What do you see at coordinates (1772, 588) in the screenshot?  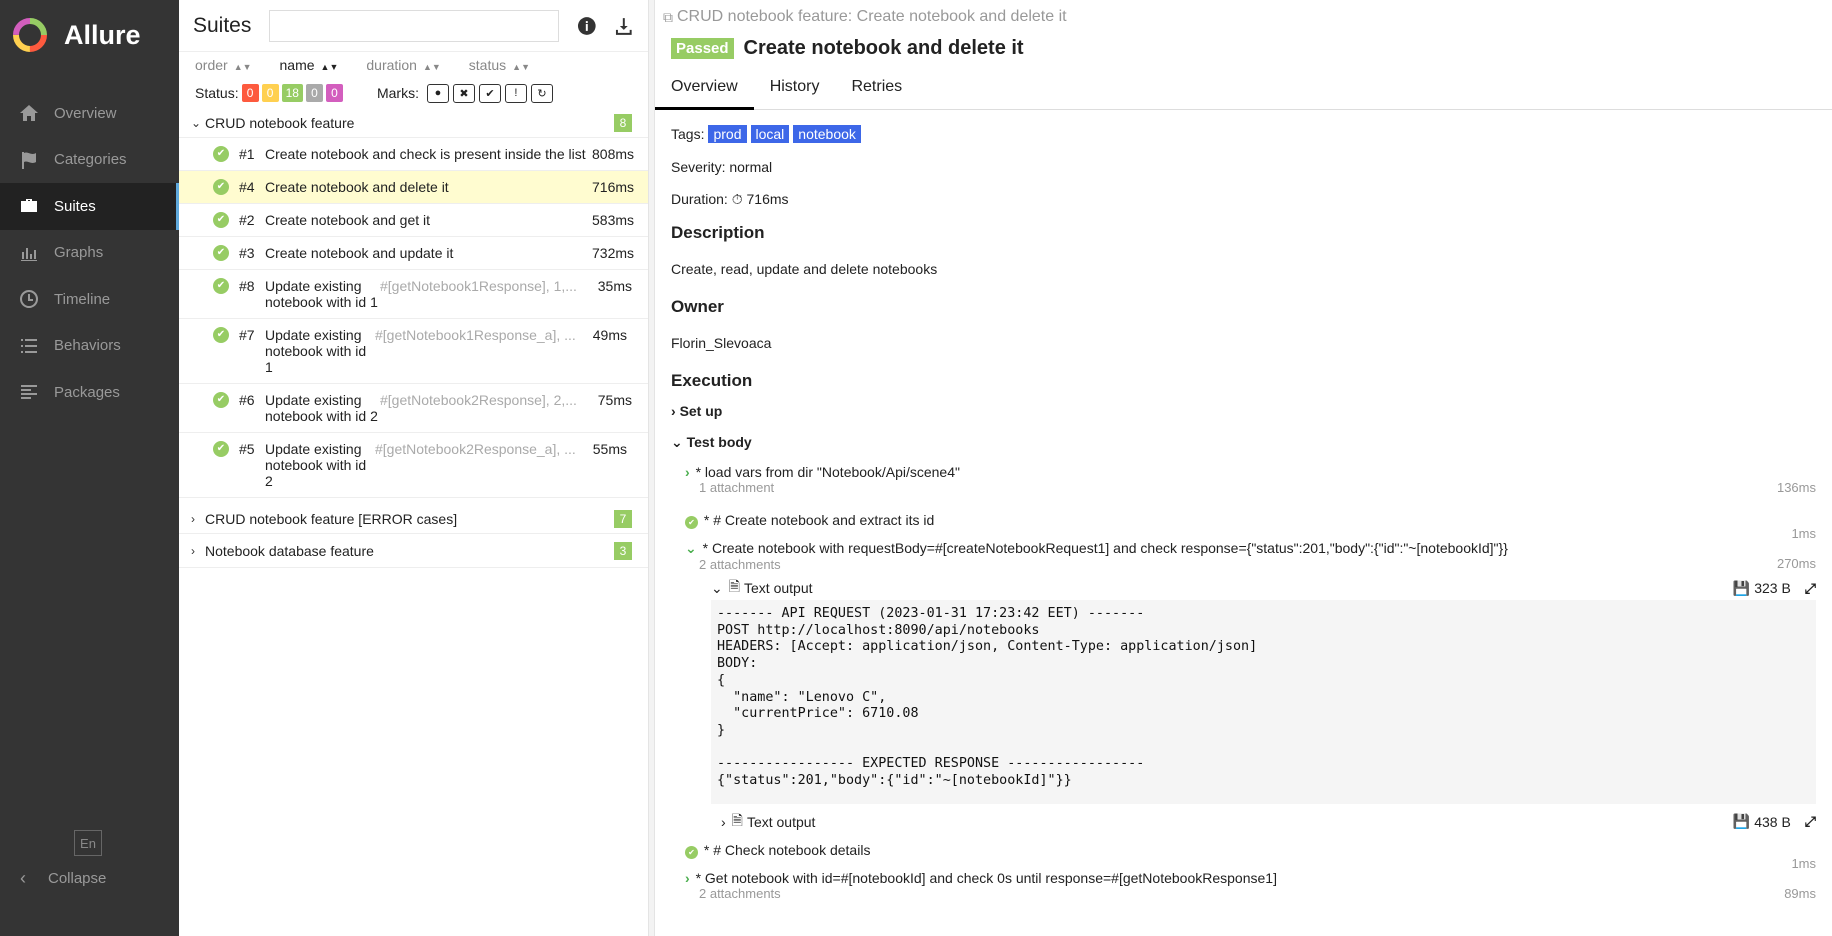 I see `attachment-size: 323 B` at bounding box center [1772, 588].